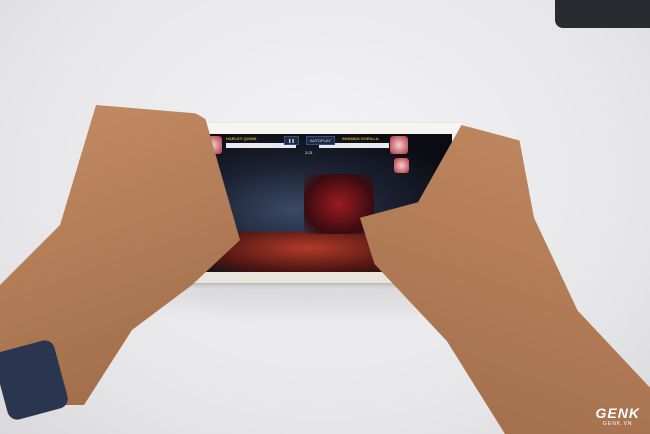 Image resolution: width=650 pixels, height=434 pixels. What do you see at coordinates (401, 165) in the screenshot?
I see `opponent-team-portrait` at bounding box center [401, 165].